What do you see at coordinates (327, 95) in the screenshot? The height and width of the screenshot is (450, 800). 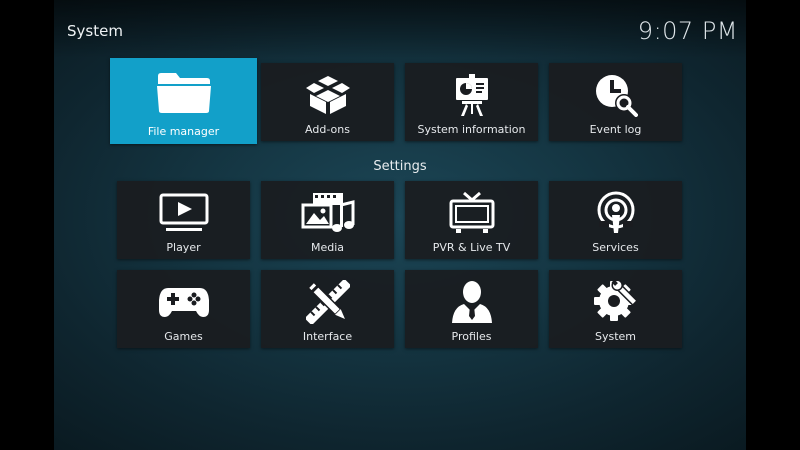 I see `addon-box-icon` at bounding box center [327, 95].